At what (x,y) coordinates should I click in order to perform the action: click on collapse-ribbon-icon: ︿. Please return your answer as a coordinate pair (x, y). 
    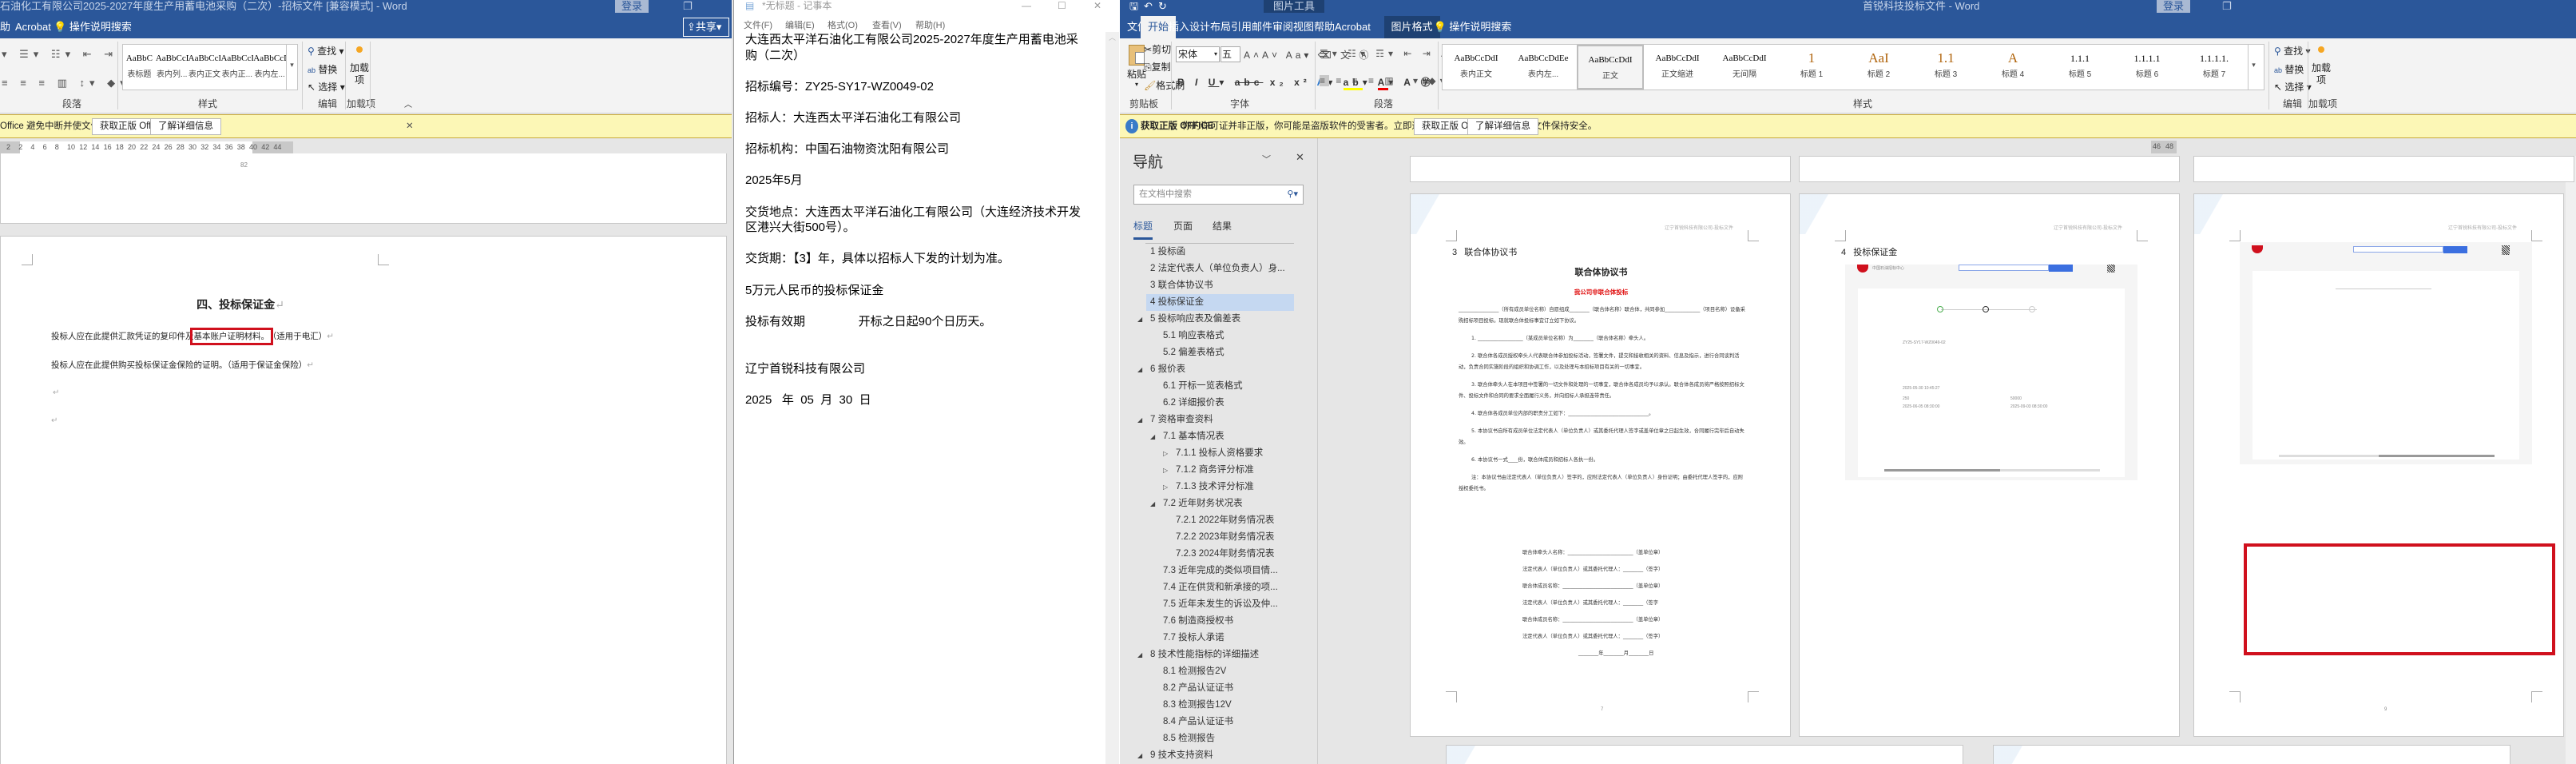
    Looking at the image, I should click on (408, 103).